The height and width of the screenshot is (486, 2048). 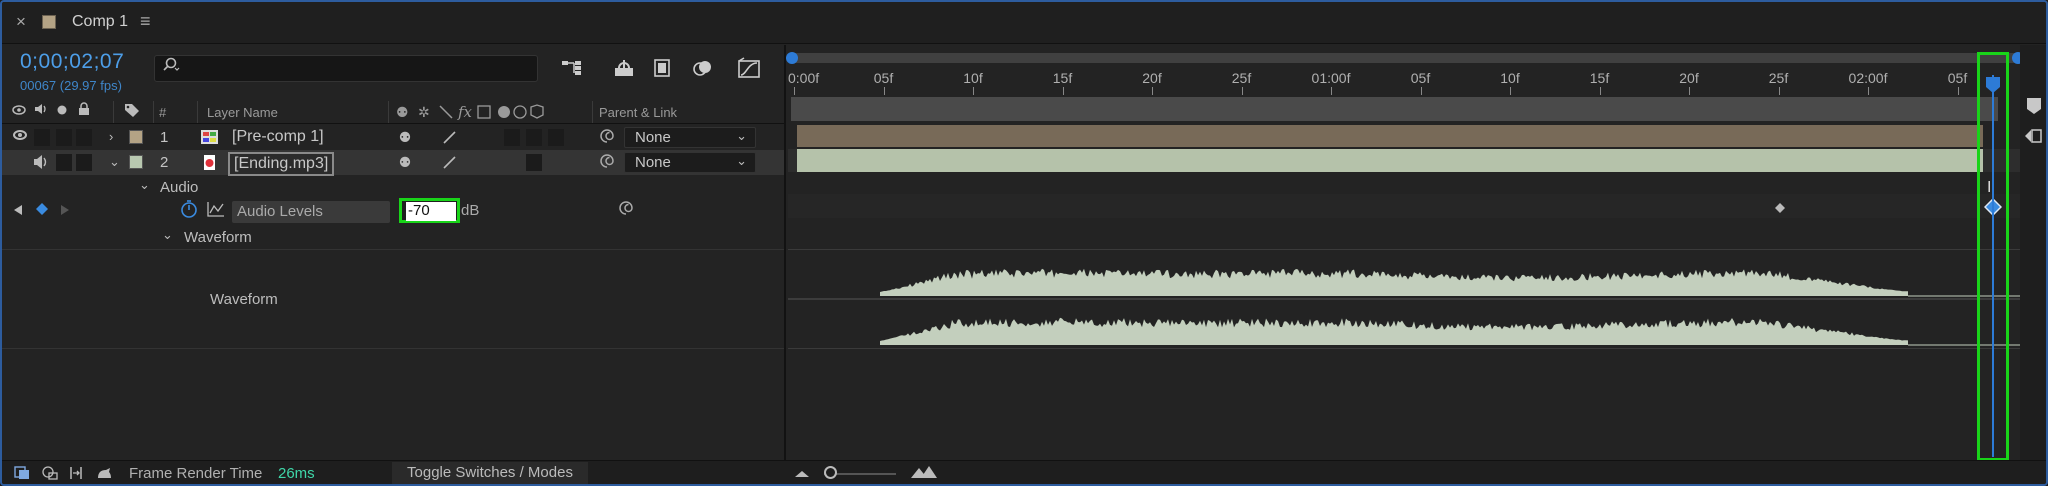 What do you see at coordinates (624, 68) in the screenshot?
I see `draft-3d-icon` at bounding box center [624, 68].